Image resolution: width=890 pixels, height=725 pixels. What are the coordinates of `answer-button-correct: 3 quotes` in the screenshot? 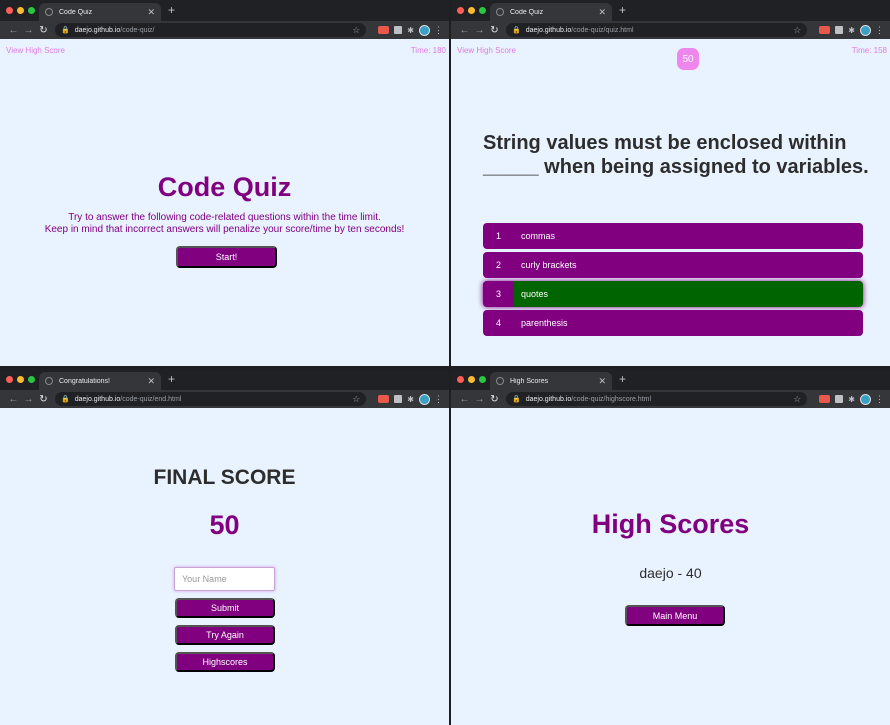 It's located at (673, 294).